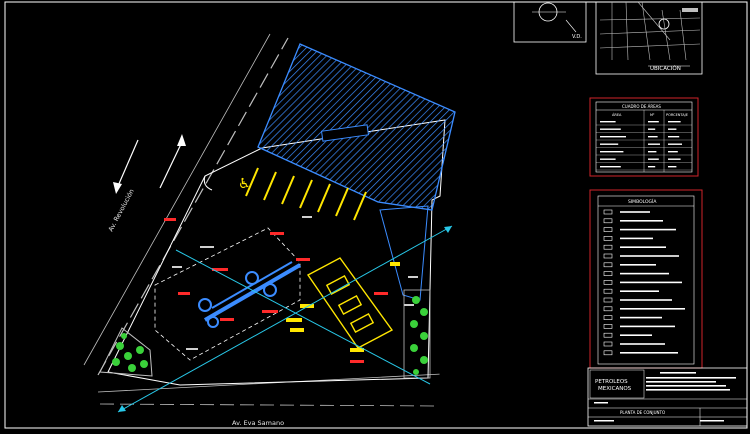 Image resolution: width=750 pixels, height=434 pixels. I want to click on street-label-left: Av. Revolución, so click(121, 210).